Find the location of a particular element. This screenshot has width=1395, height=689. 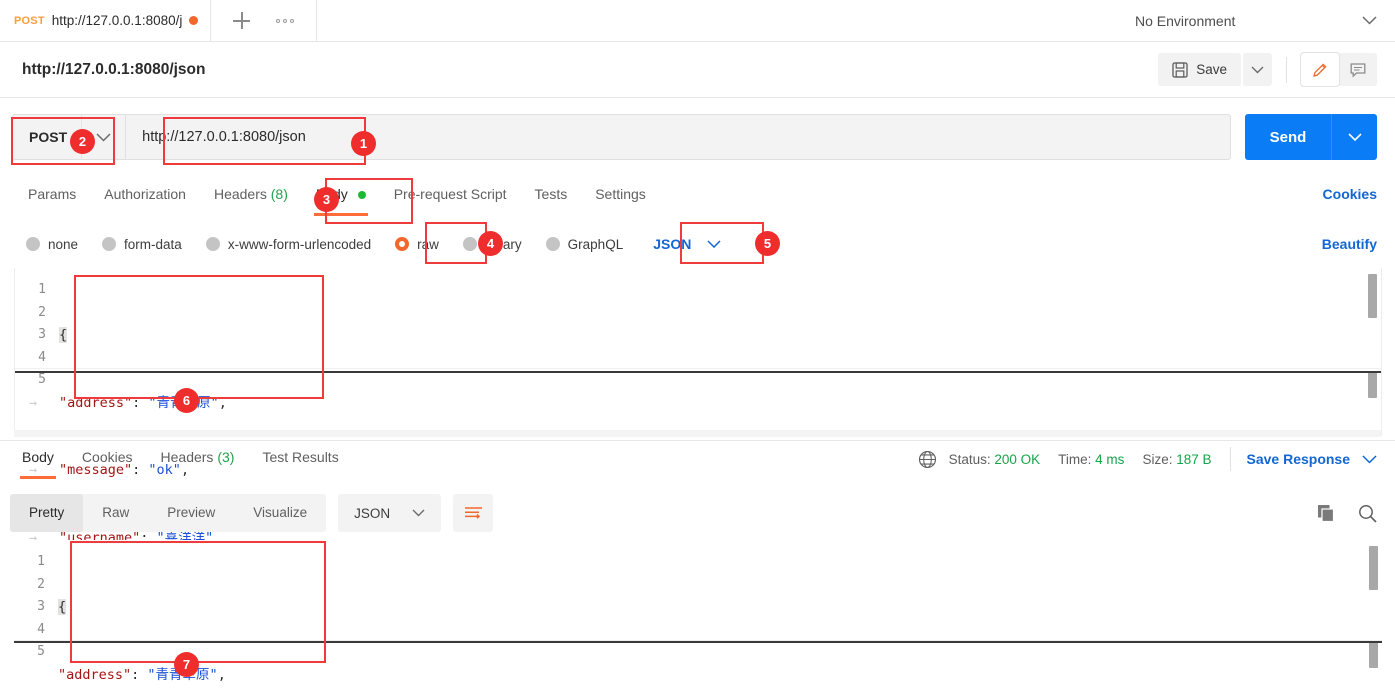

body-format-label: JSON is located at coordinates (672, 244).